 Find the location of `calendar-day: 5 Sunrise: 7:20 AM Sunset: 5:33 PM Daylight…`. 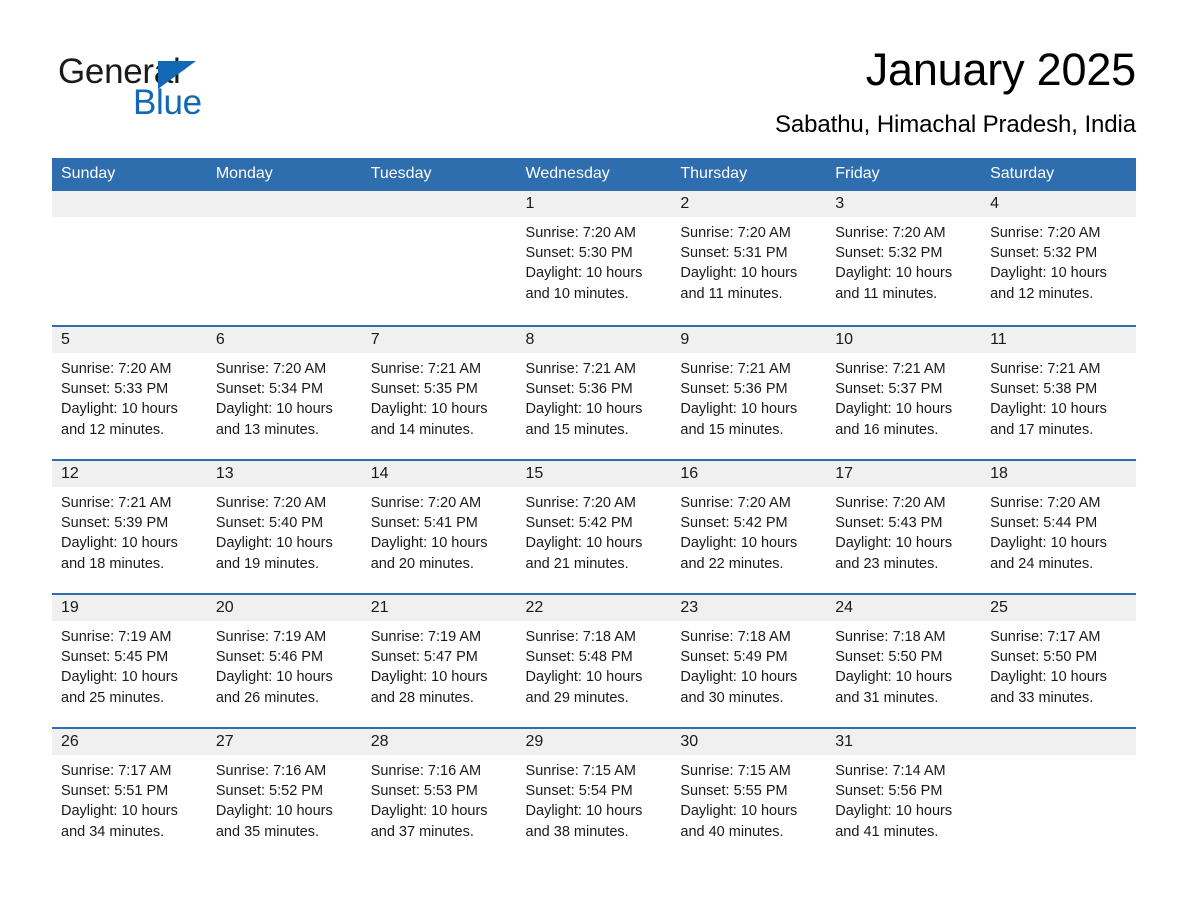

calendar-day: 5 Sunrise: 7:20 AM Sunset: 5:33 PM Daylight… is located at coordinates (129, 392).